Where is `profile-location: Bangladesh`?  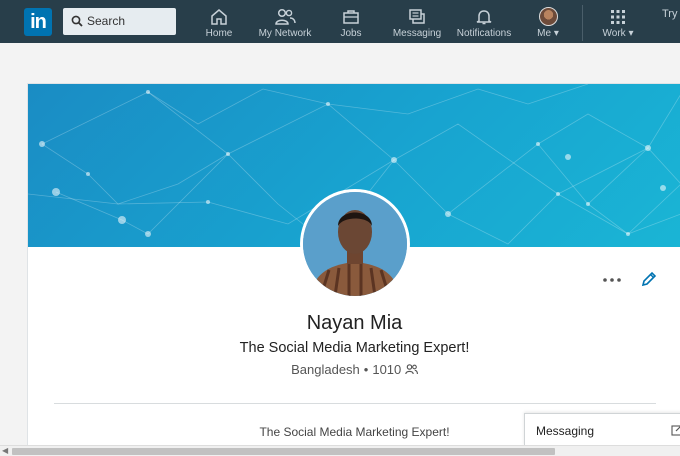 profile-location: Bangladesh is located at coordinates (325, 369).